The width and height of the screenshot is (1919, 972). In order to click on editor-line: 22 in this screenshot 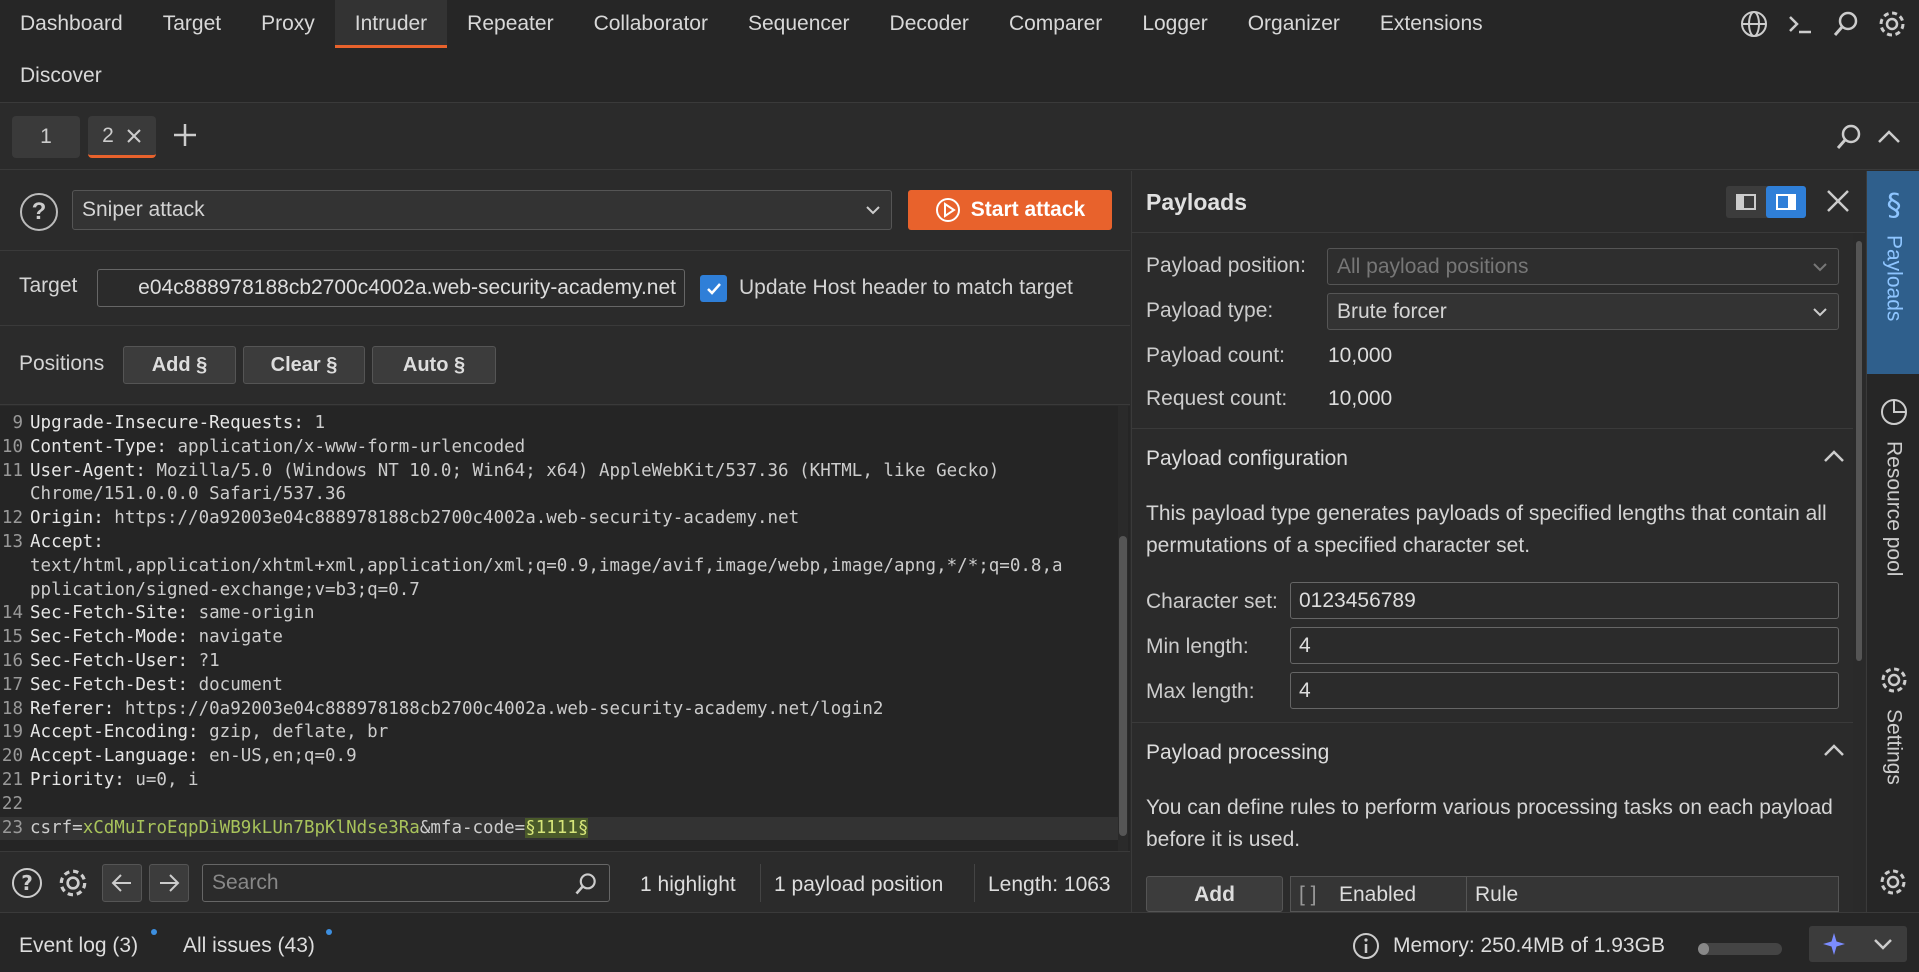, I will do `click(559, 805)`.